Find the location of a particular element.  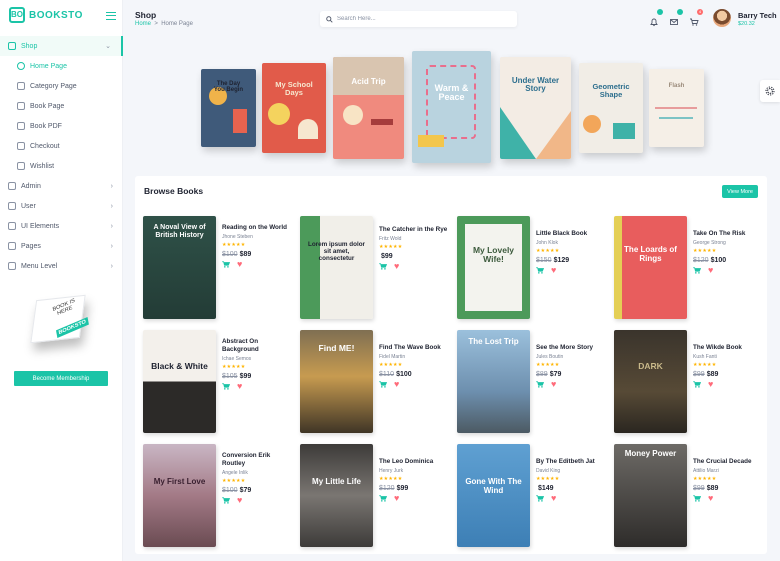

heart-icon is located at coordinates (21, 166).